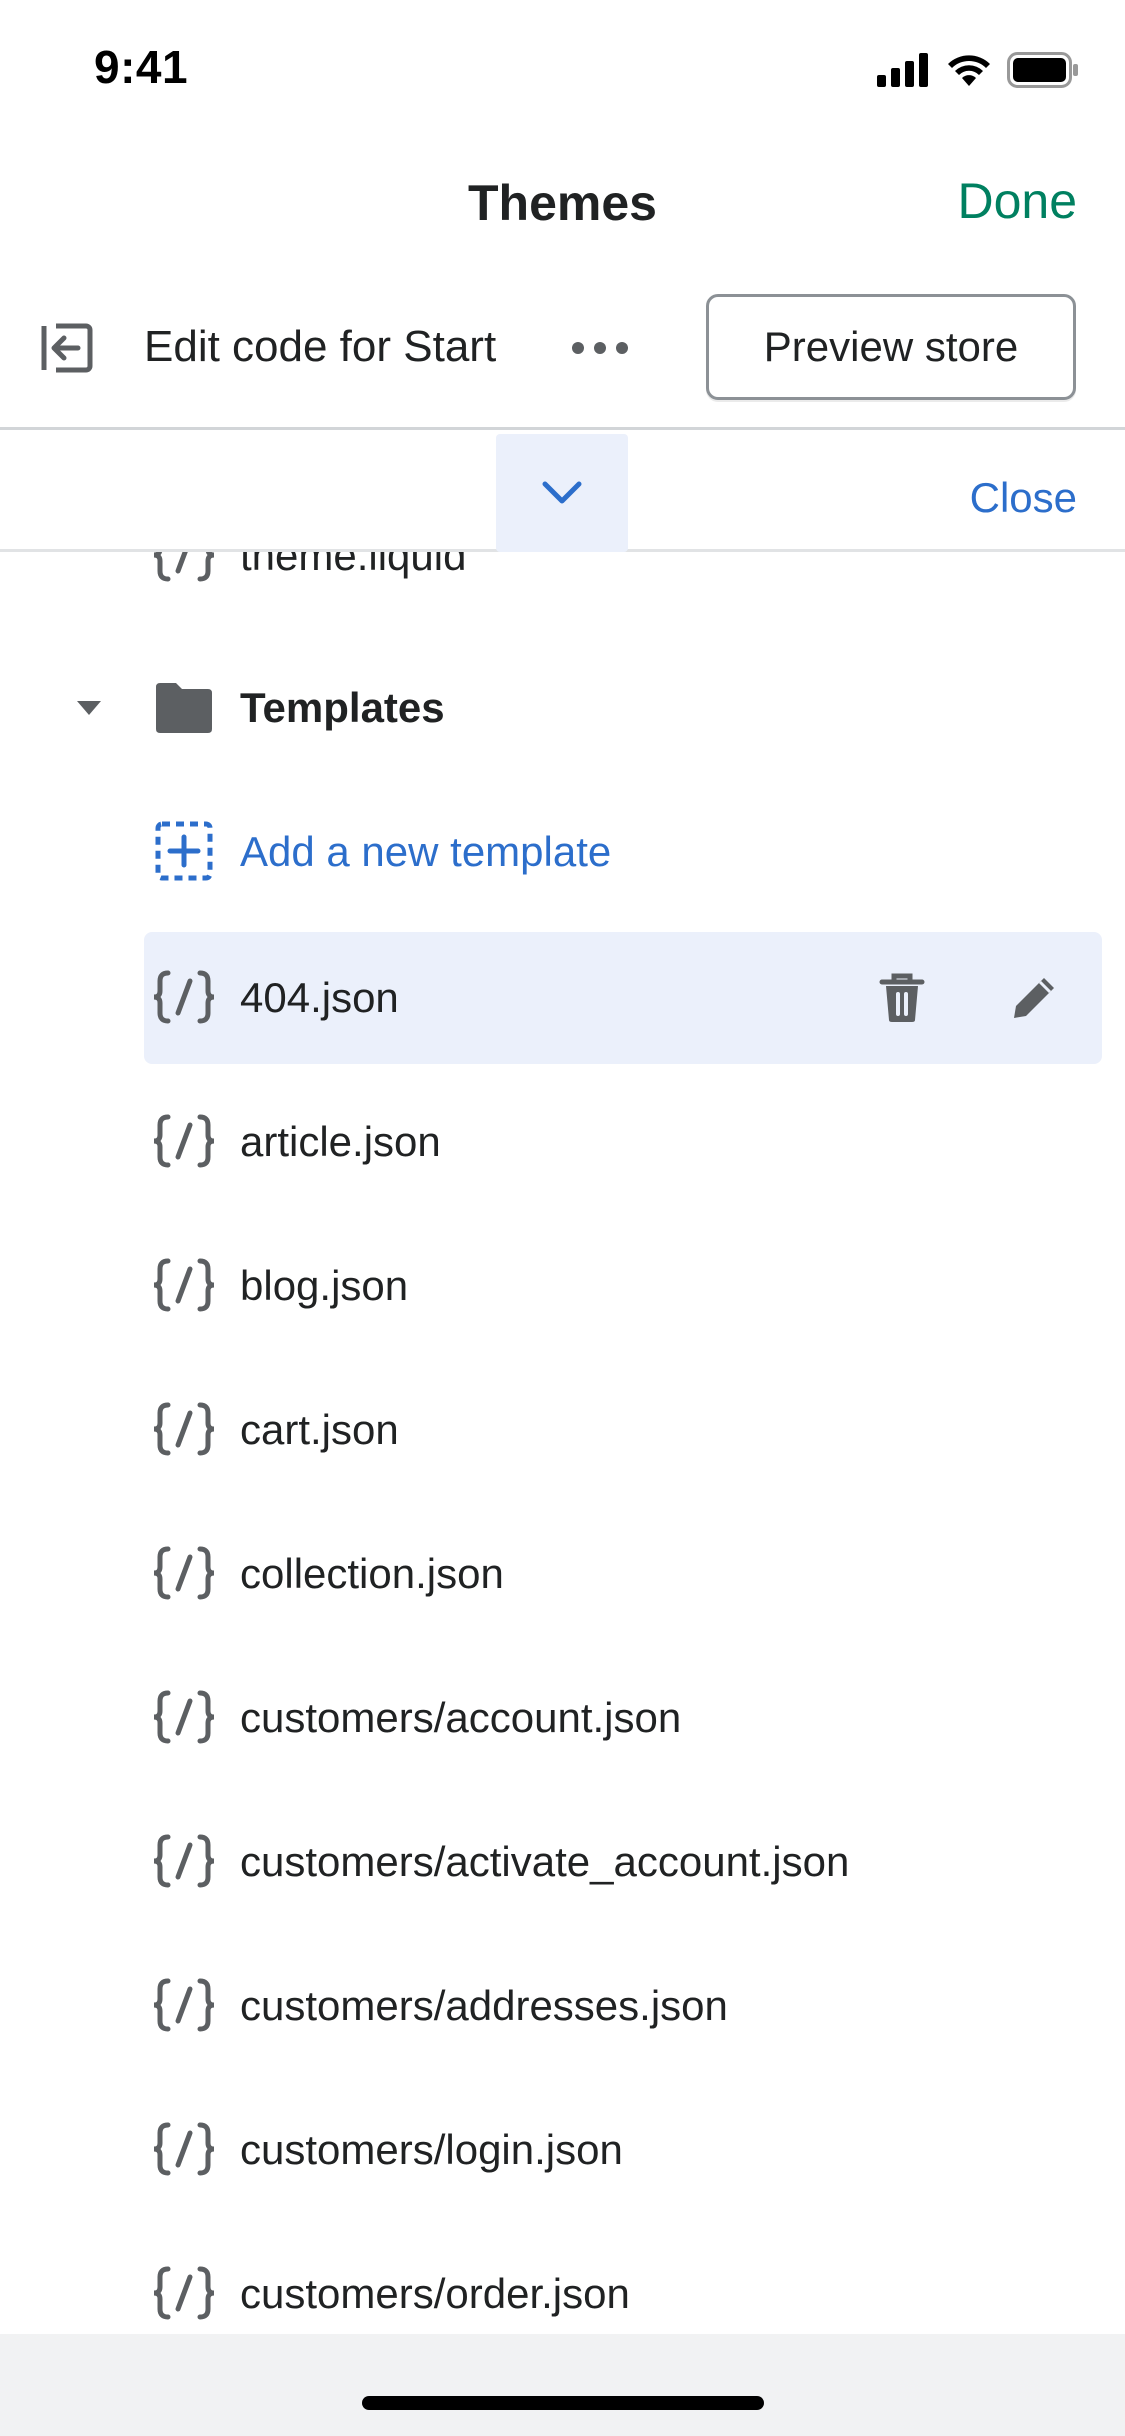  Describe the element at coordinates (319, 1429) in the screenshot. I see `file-name: cart.json` at that location.